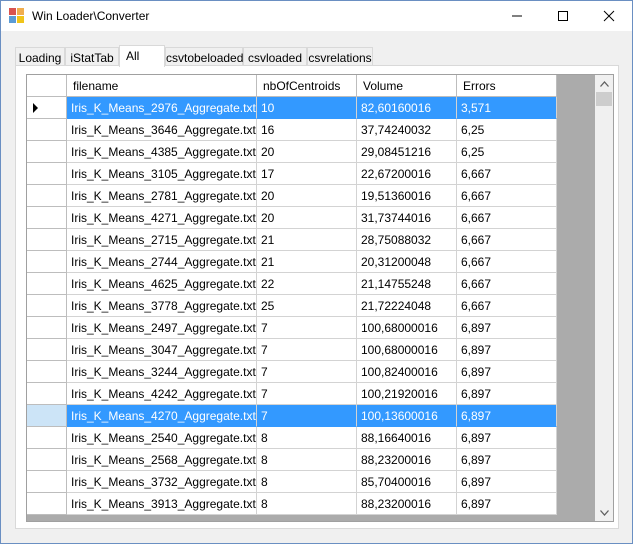 This screenshot has height=544, width=633. What do you see at coordinates (407, 130) in the screenshot?
I see `cell-volume: 37,74240032` at bounding box center [407, 130].